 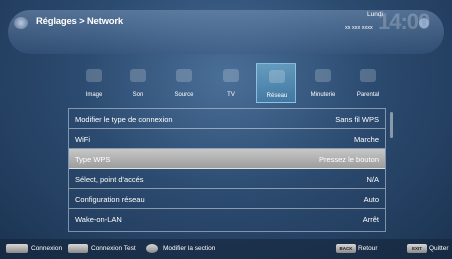 I want to click on image-icon, so click(x=94, y=75).